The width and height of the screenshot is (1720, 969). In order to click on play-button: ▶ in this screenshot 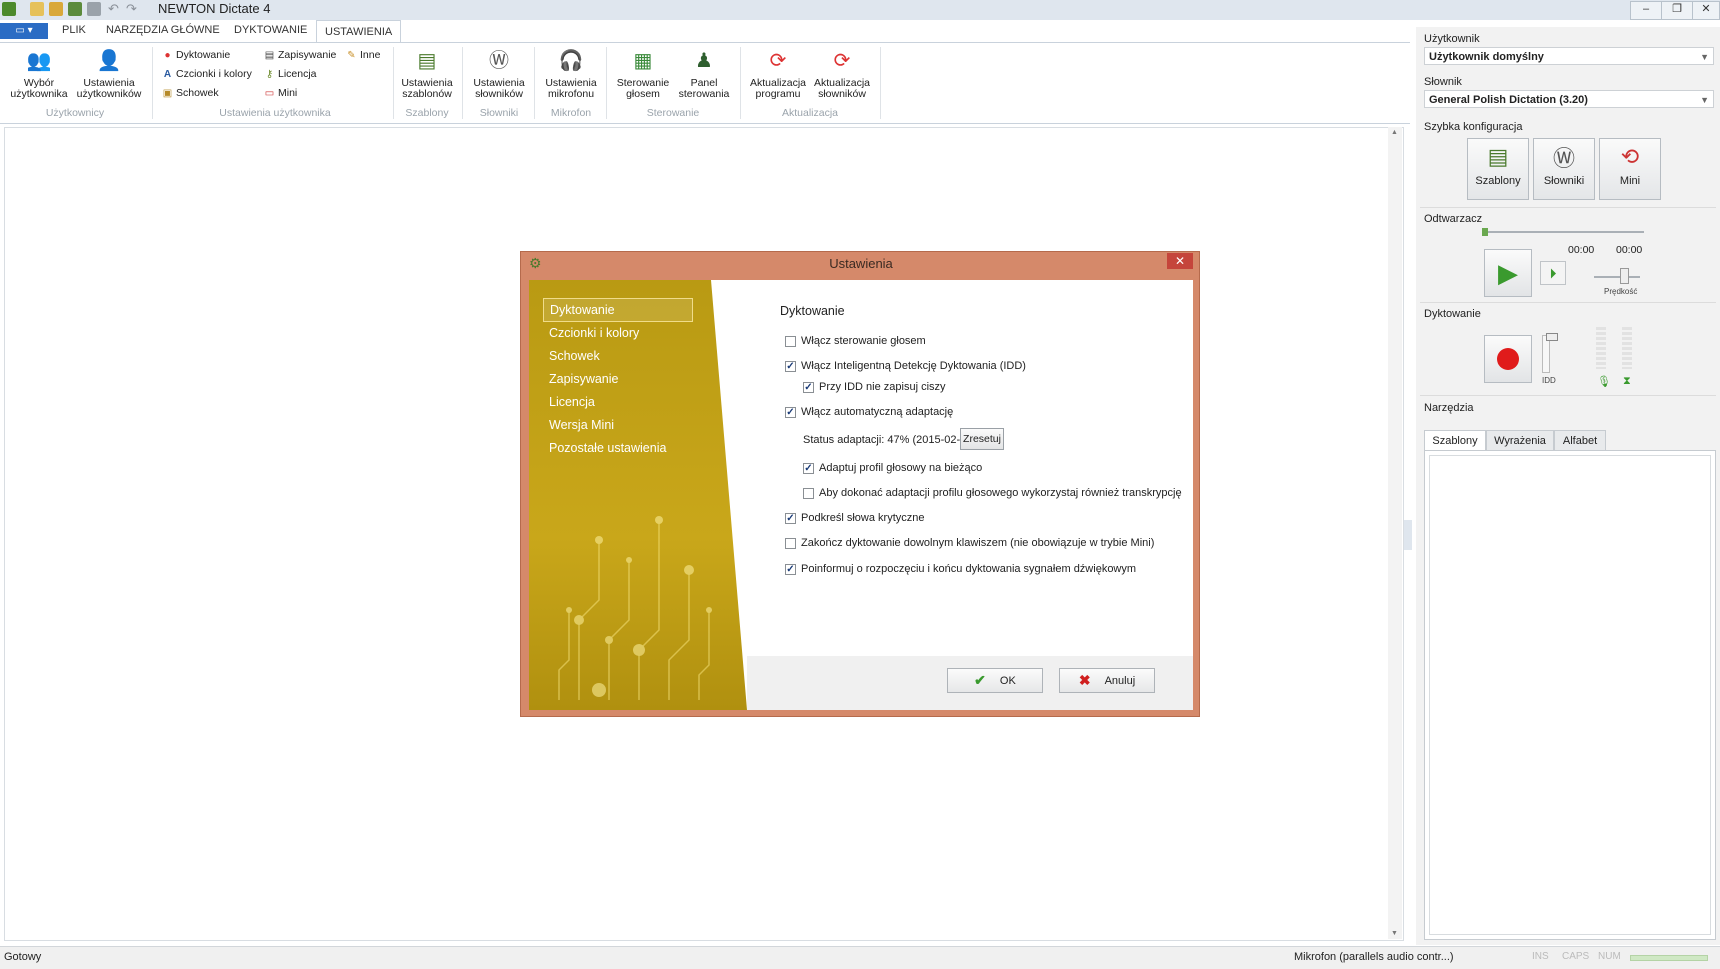, I will do `click(1508, 273)`.